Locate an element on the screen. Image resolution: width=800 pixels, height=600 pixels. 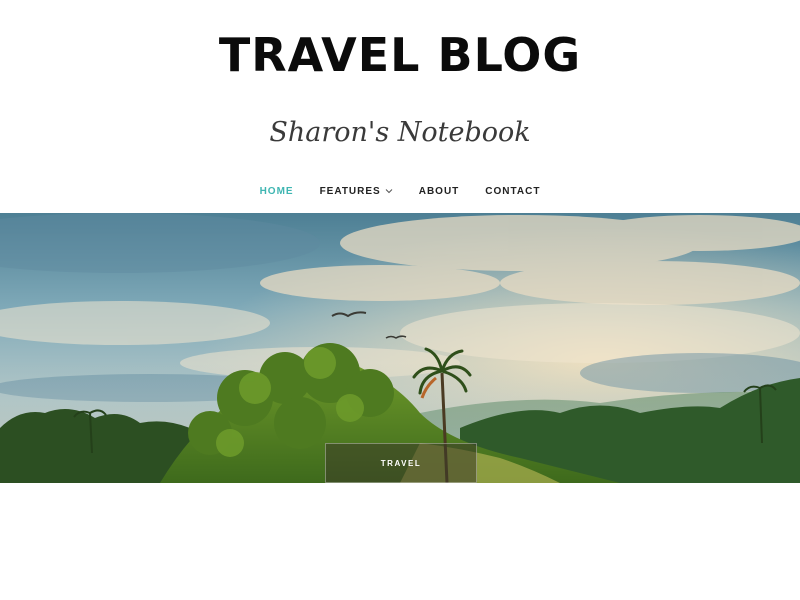
nav-item-about: ABOUT is located at coordinates (439, 191).